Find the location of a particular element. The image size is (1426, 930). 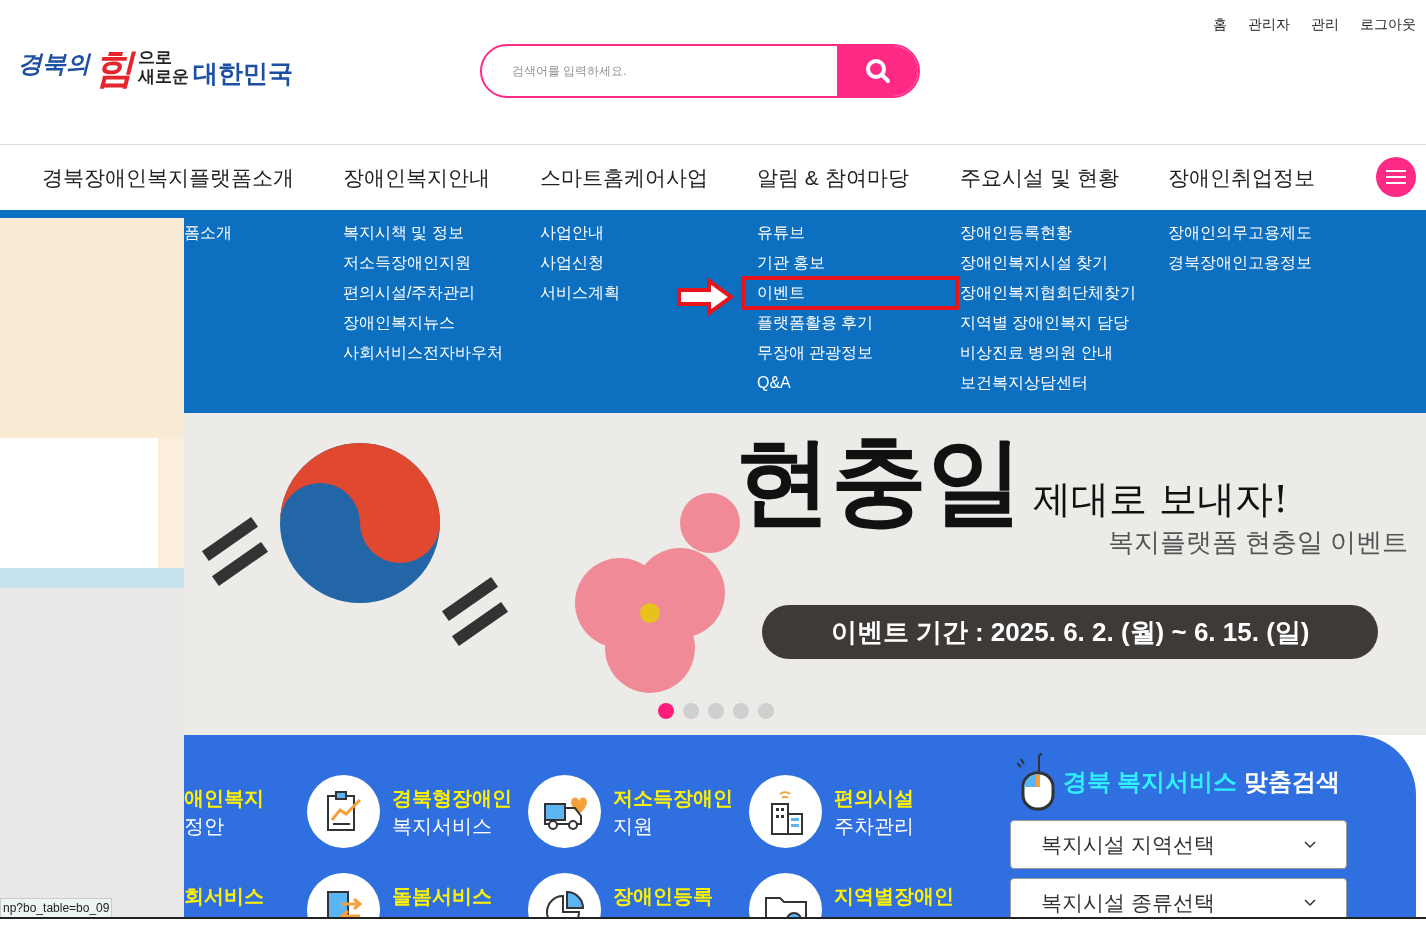

dropdown-item: Q&A is located at coordinates (774, 383).